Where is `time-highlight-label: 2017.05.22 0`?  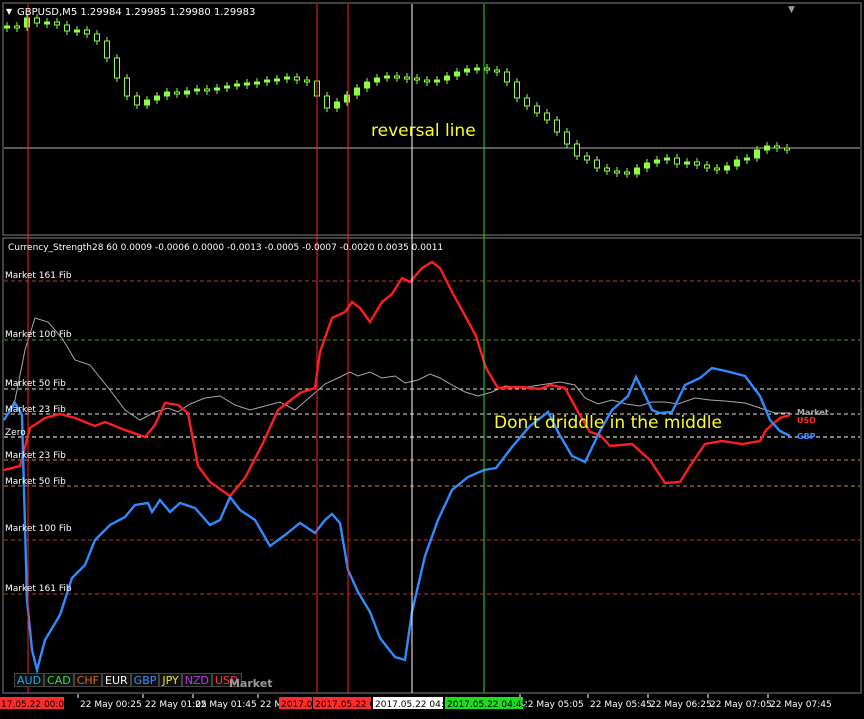
time-highlight-label: 2017.05.22 0 is located at coordinates (345, 705).